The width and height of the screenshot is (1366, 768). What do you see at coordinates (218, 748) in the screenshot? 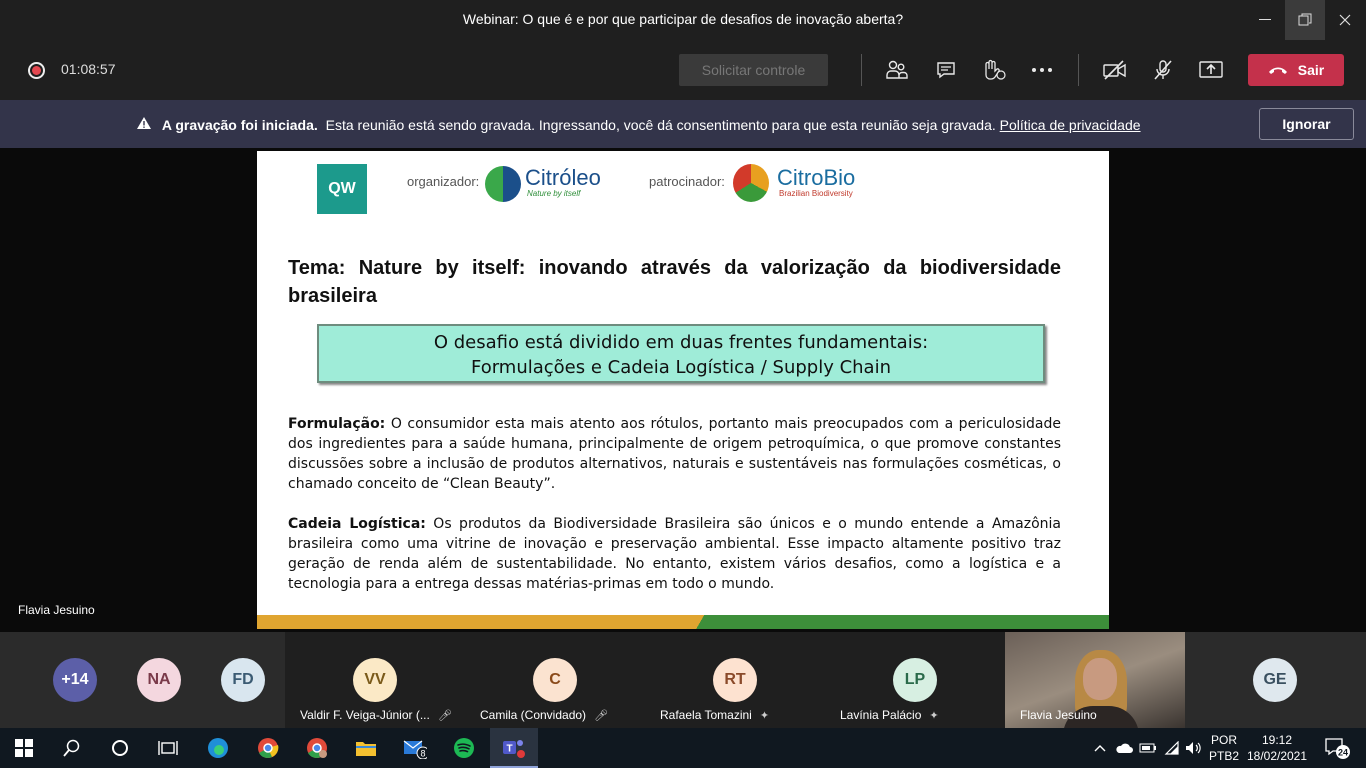
I see `edge-app` at bounding box center [218, 748].